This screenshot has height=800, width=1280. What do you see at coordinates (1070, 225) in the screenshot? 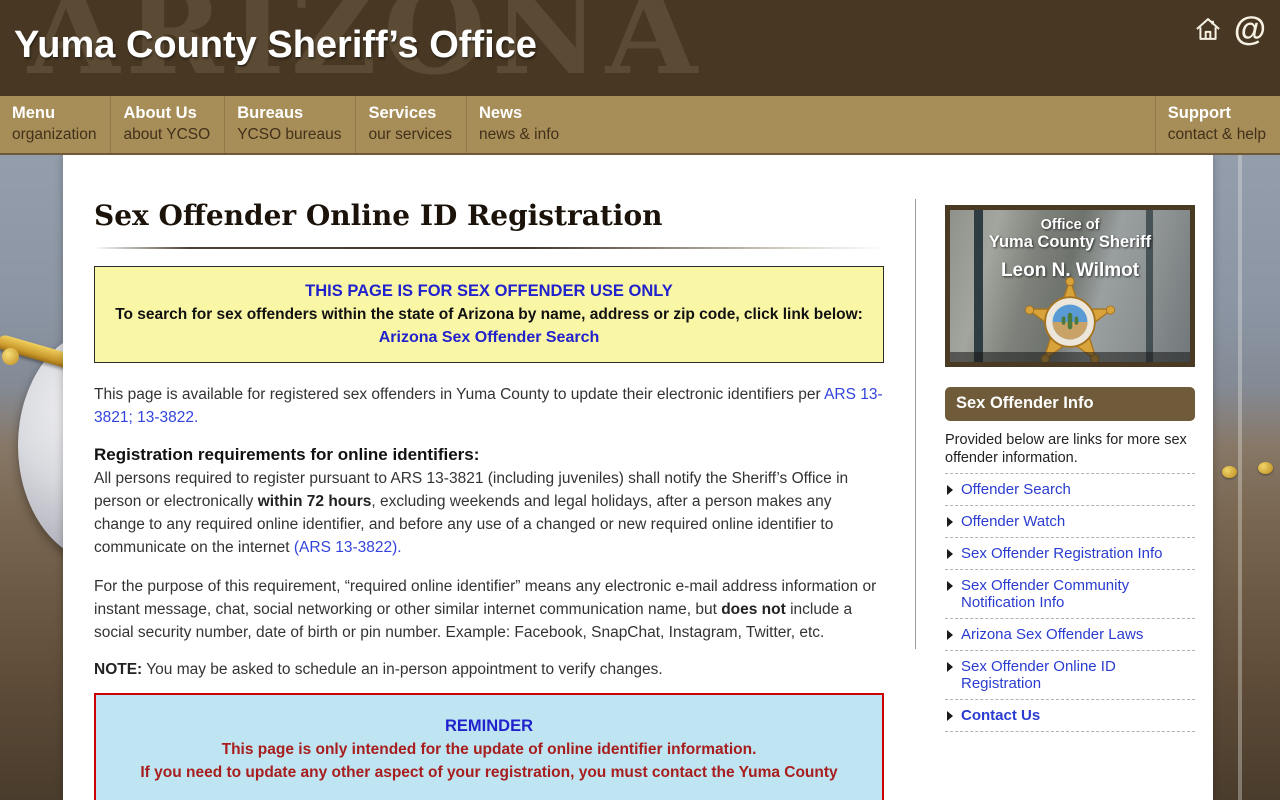
I see `photo-caption-line1: Office of` at bounding box center [1070, 225].